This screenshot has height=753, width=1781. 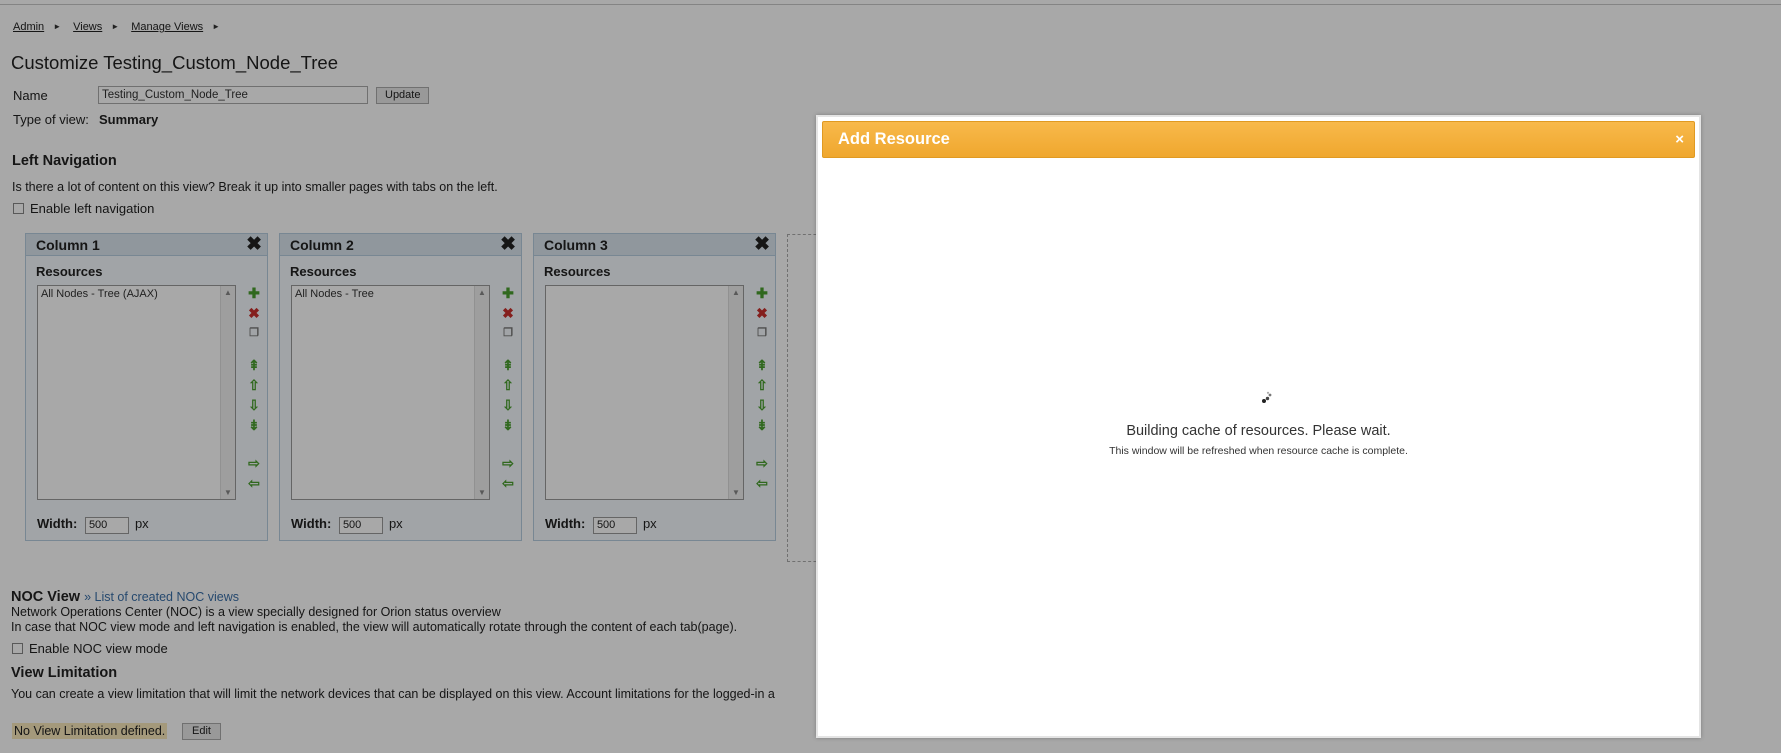 What do you see at coordinates (894, 139) in the screenshot?
I see `dialog-title: Add Resource` at bounding box center [894, 139].